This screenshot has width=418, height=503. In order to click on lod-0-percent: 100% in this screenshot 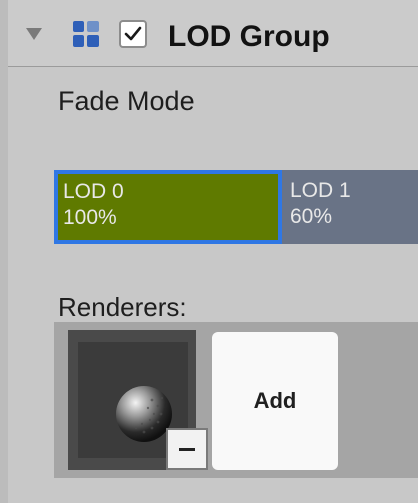, I will do `click(90, 217)`.